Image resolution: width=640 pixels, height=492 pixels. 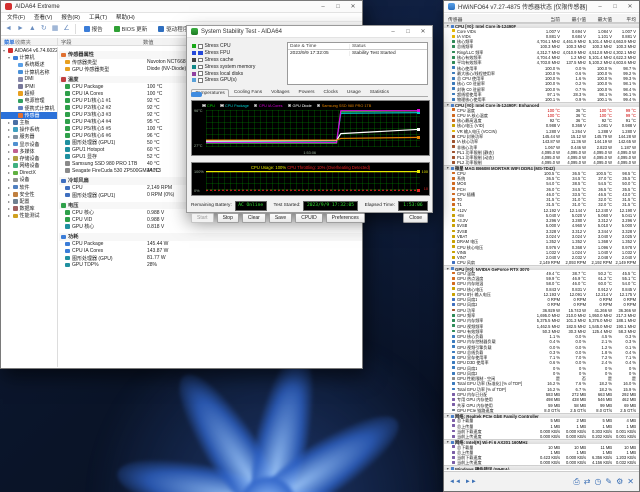 What do you see at coordinates (631, 19) in the screenshot?
I see `column-average: 平均` at bounding box center [631, 19].